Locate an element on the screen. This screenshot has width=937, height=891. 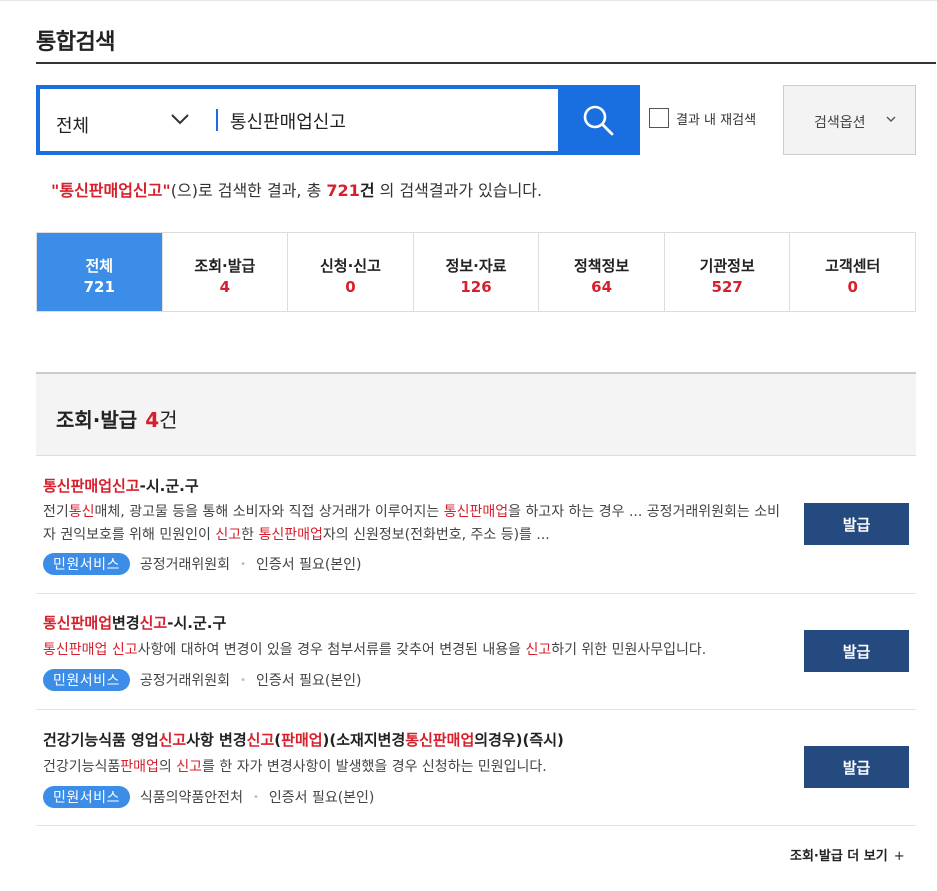
search-options-button: 검색옵션 is located at coordinates (849, 120).